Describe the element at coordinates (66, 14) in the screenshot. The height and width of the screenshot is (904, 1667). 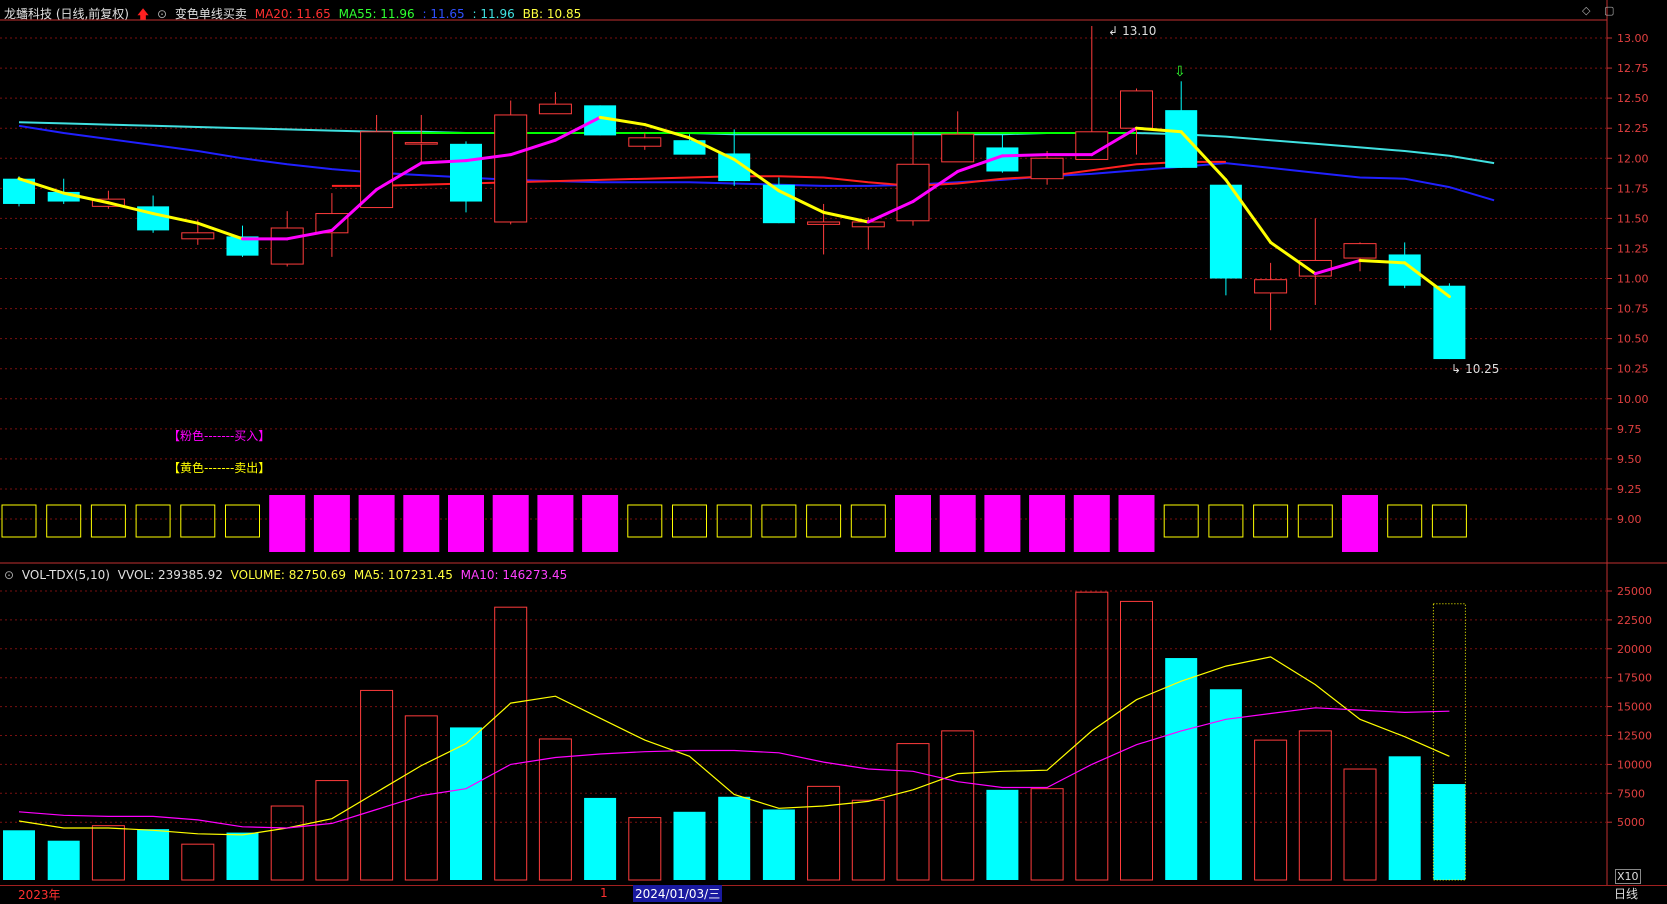
I see `stock-title: 龙蟠科技 (日线,前复权)` at that location.